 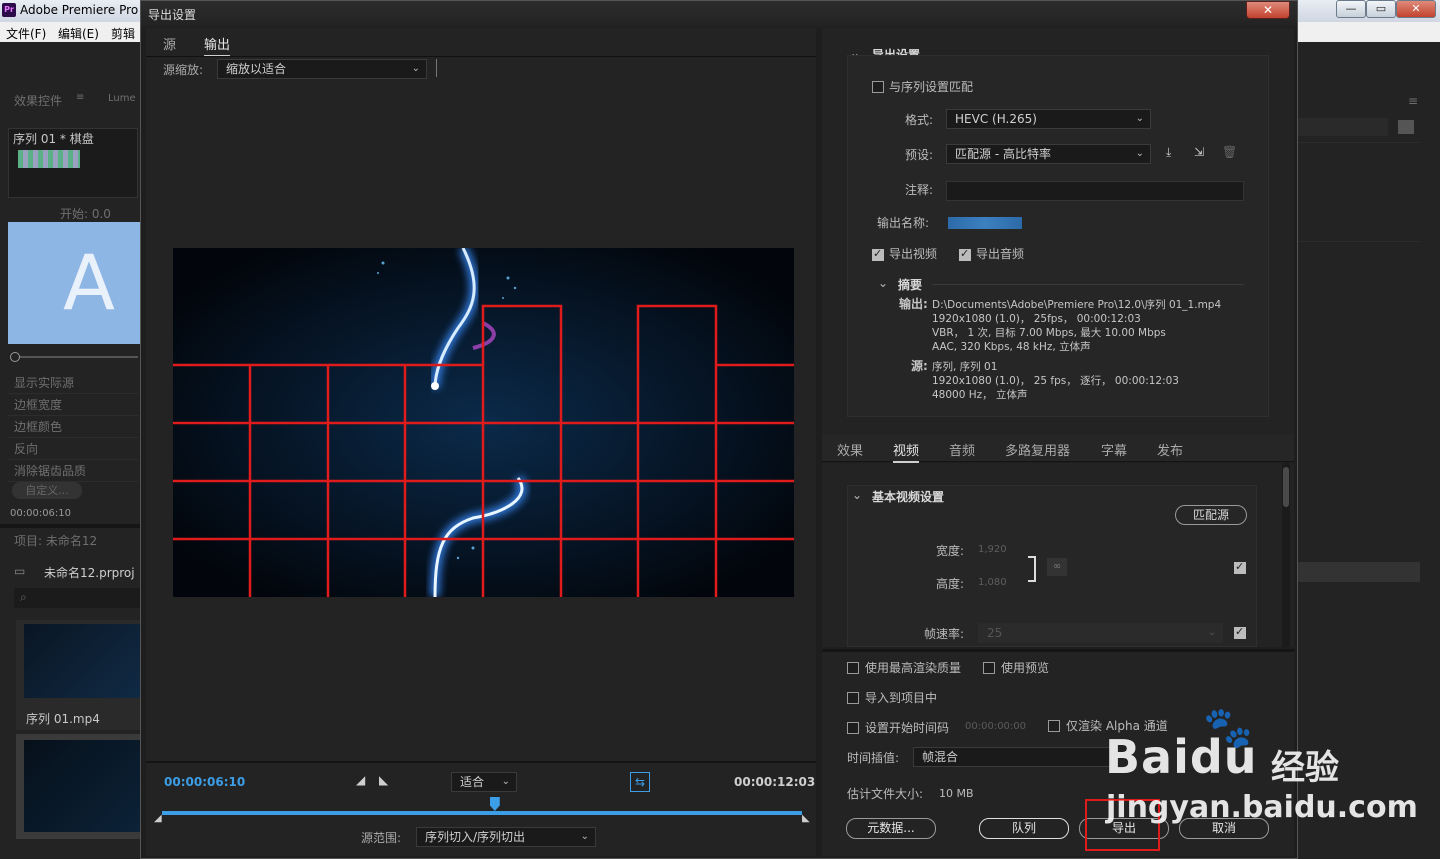 What do you see at coordinates (950, 584) in the screenshot?
I see `height-label: 高度:` at bounding box center [950, 584].